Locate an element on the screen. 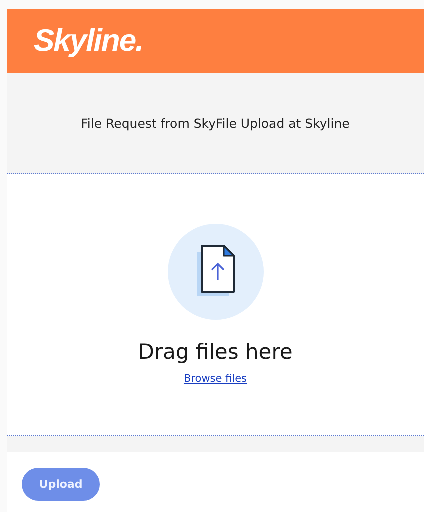  browse-files-link: Browse files is located at coordinates (216, 379).